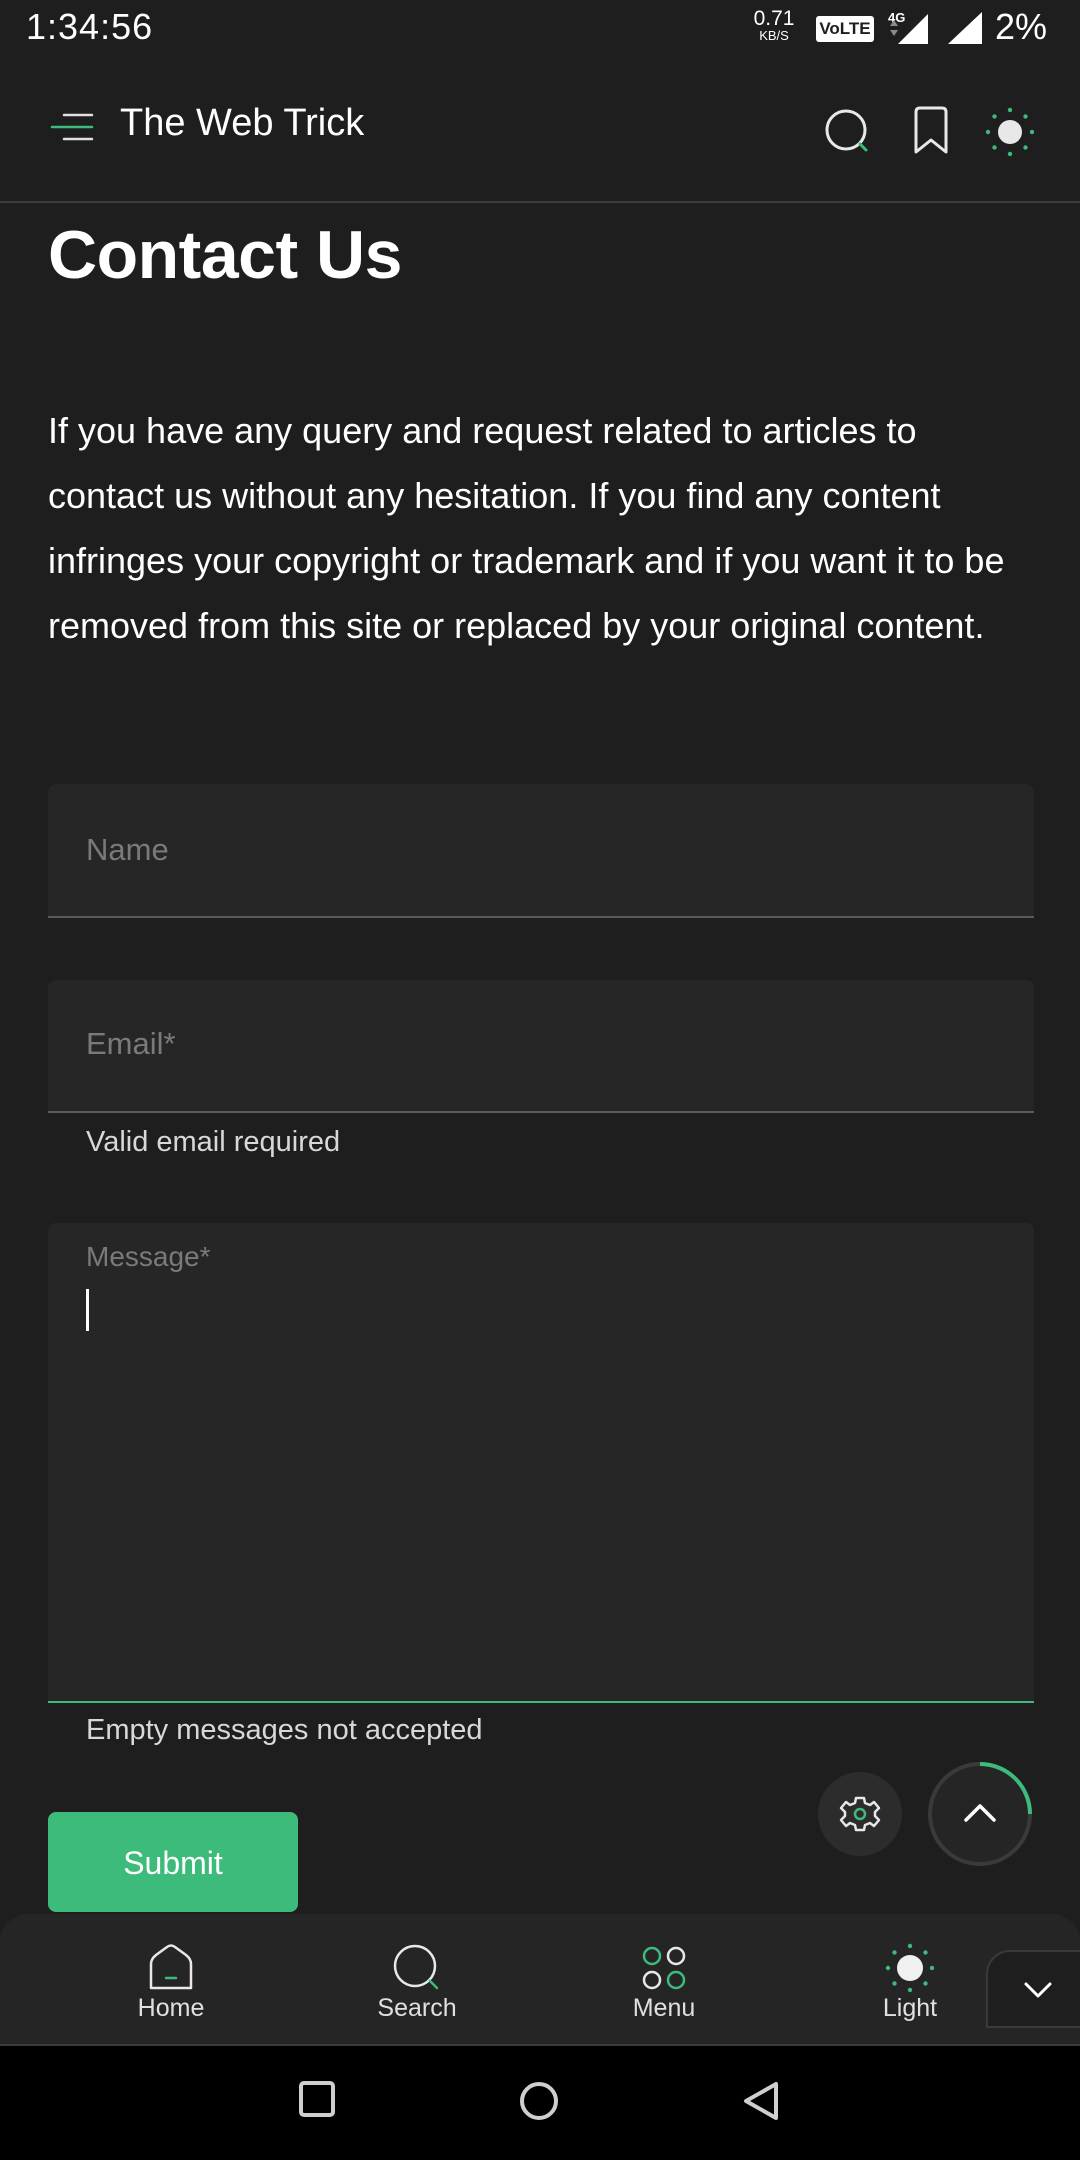  What do you see at coordinates (774, 35) in the screenshot?
I see `network-speed-unit: KB/S` at bounding box center [774, 35].